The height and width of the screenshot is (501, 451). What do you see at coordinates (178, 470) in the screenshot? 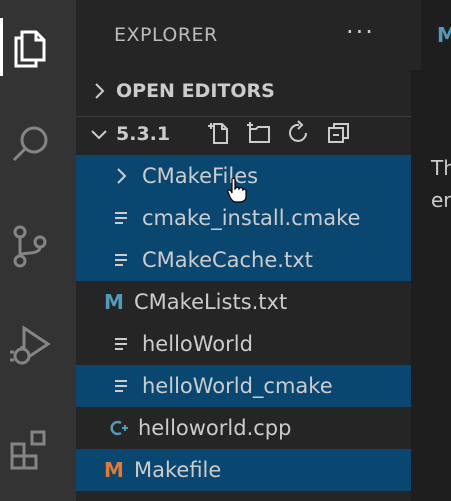
I see `tree-item-label: Makefile` at bounding box center [178, 470].